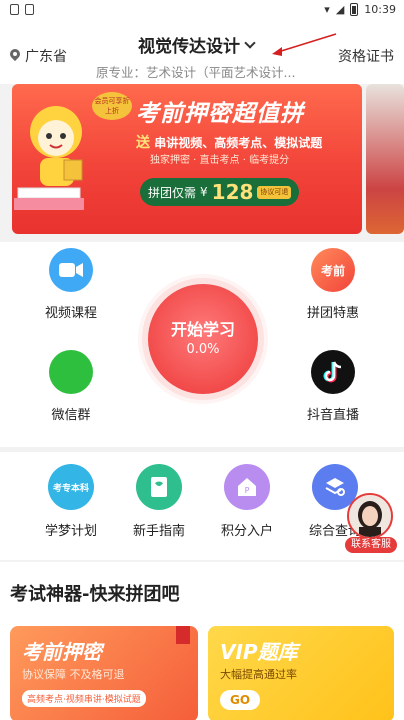 This screenshot has height=720, width=404. I want to click on price-value: 128, so click(232, 192).